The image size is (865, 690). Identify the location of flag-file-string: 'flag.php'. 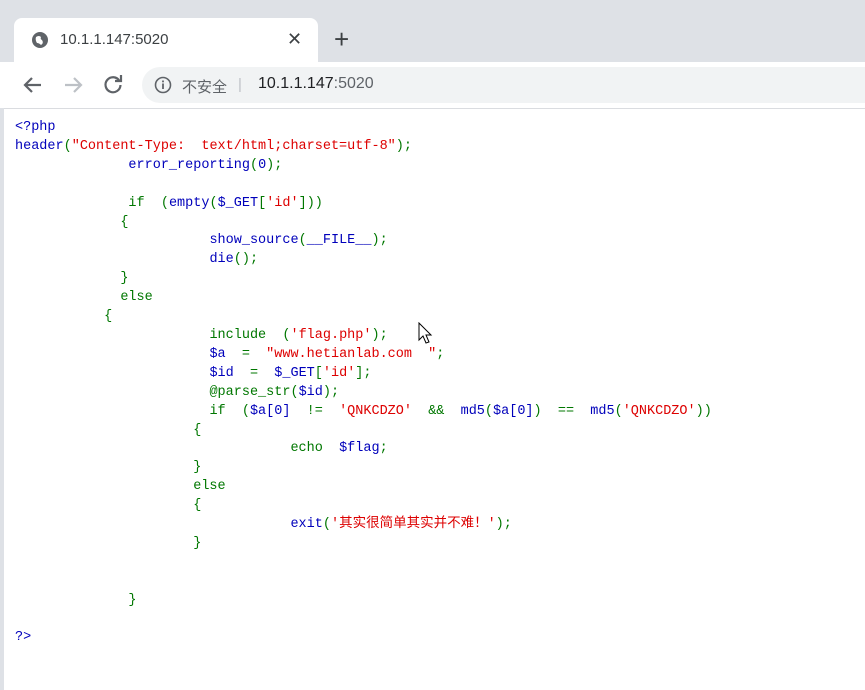
(331, 335).